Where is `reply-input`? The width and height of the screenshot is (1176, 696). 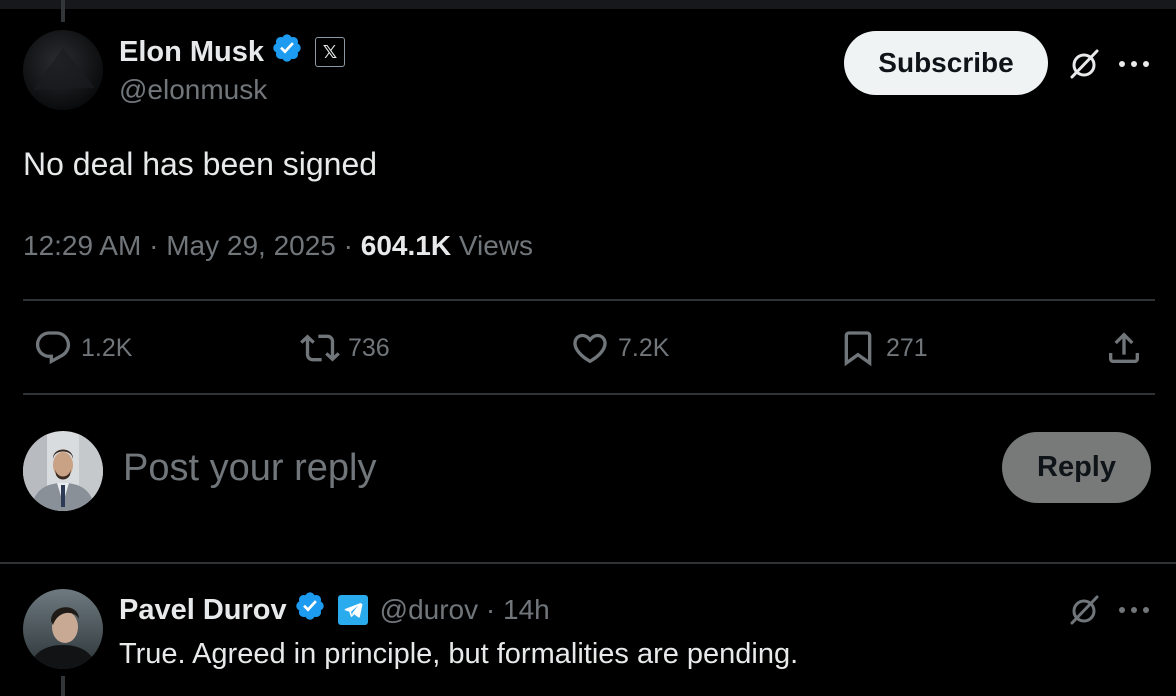
reply-input is located at coordinates (523, 468).